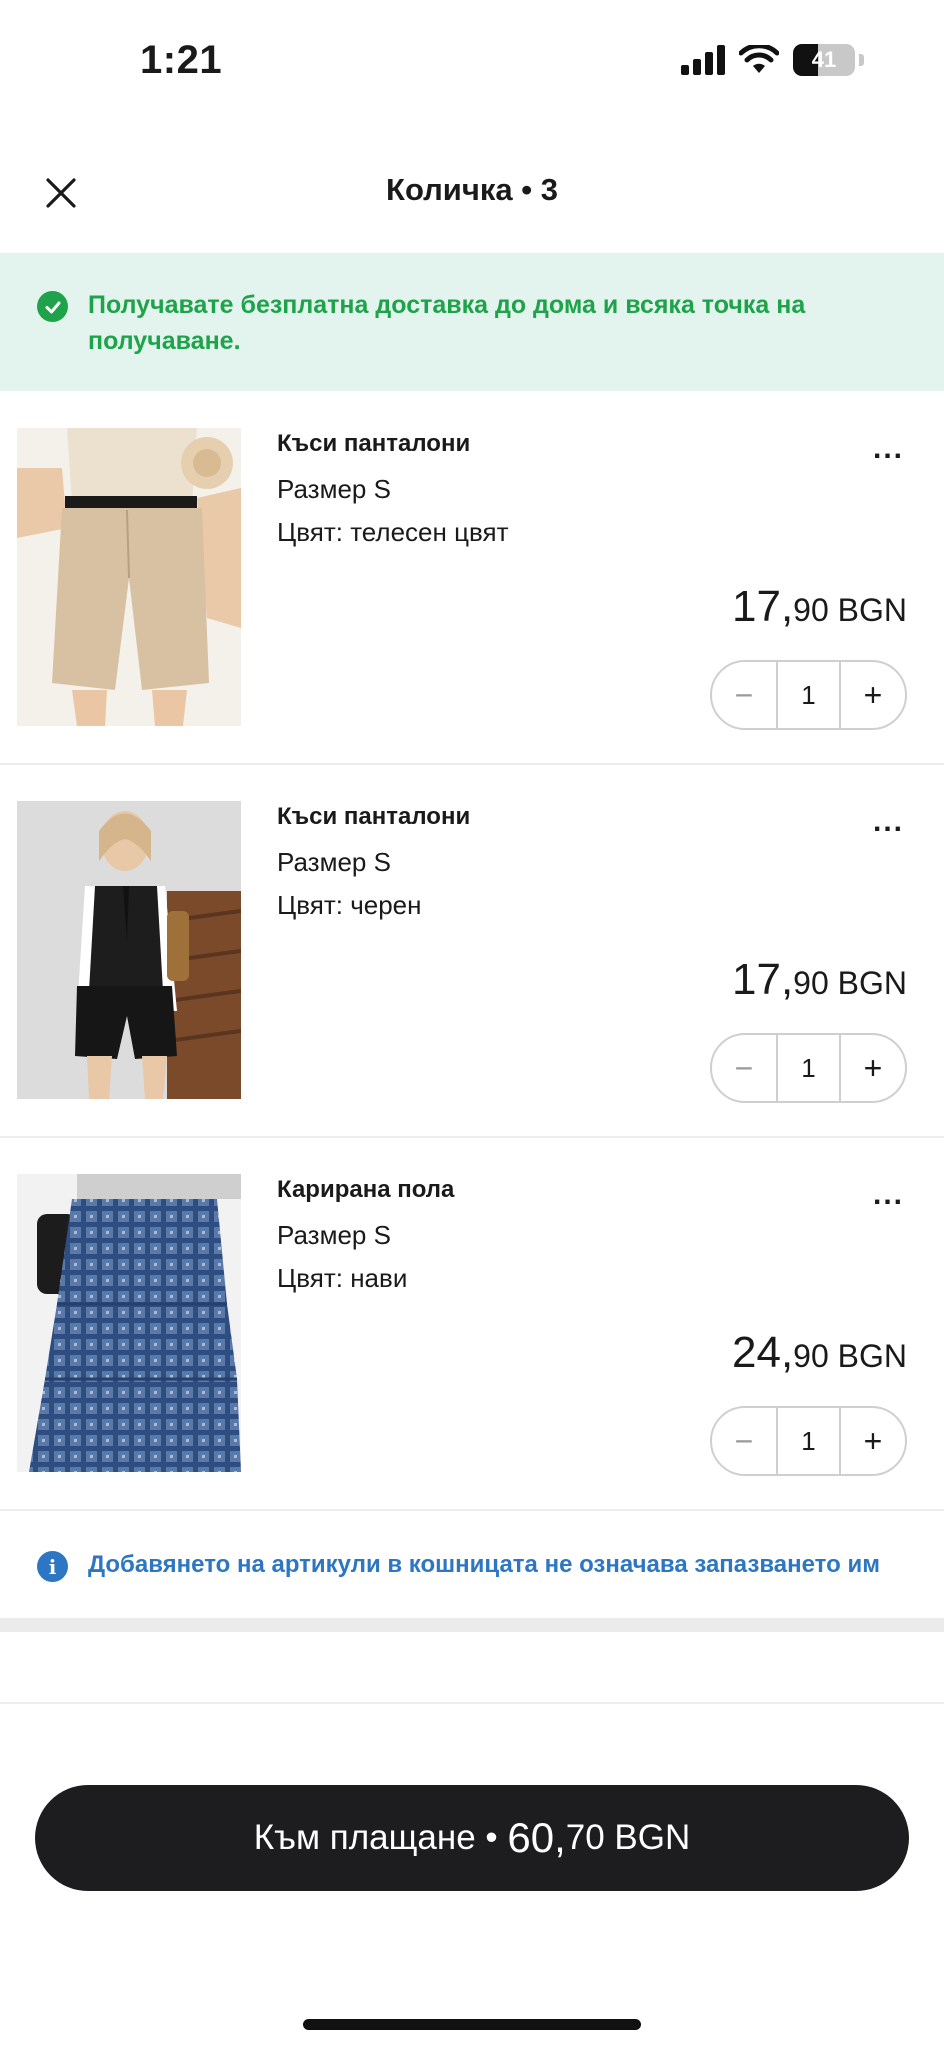 Image resolution: width=944 pixels, height=2048 pixels. I want to click on battery-tip, so click(861, 60).